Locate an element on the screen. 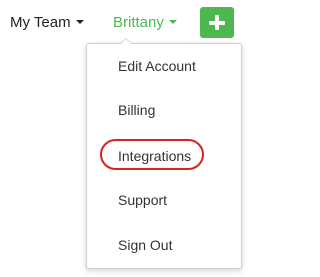 Image resolution: width=320 pixels, height=277 pixels. menu-item-billing: Billing is located at coordinates (136, 110).